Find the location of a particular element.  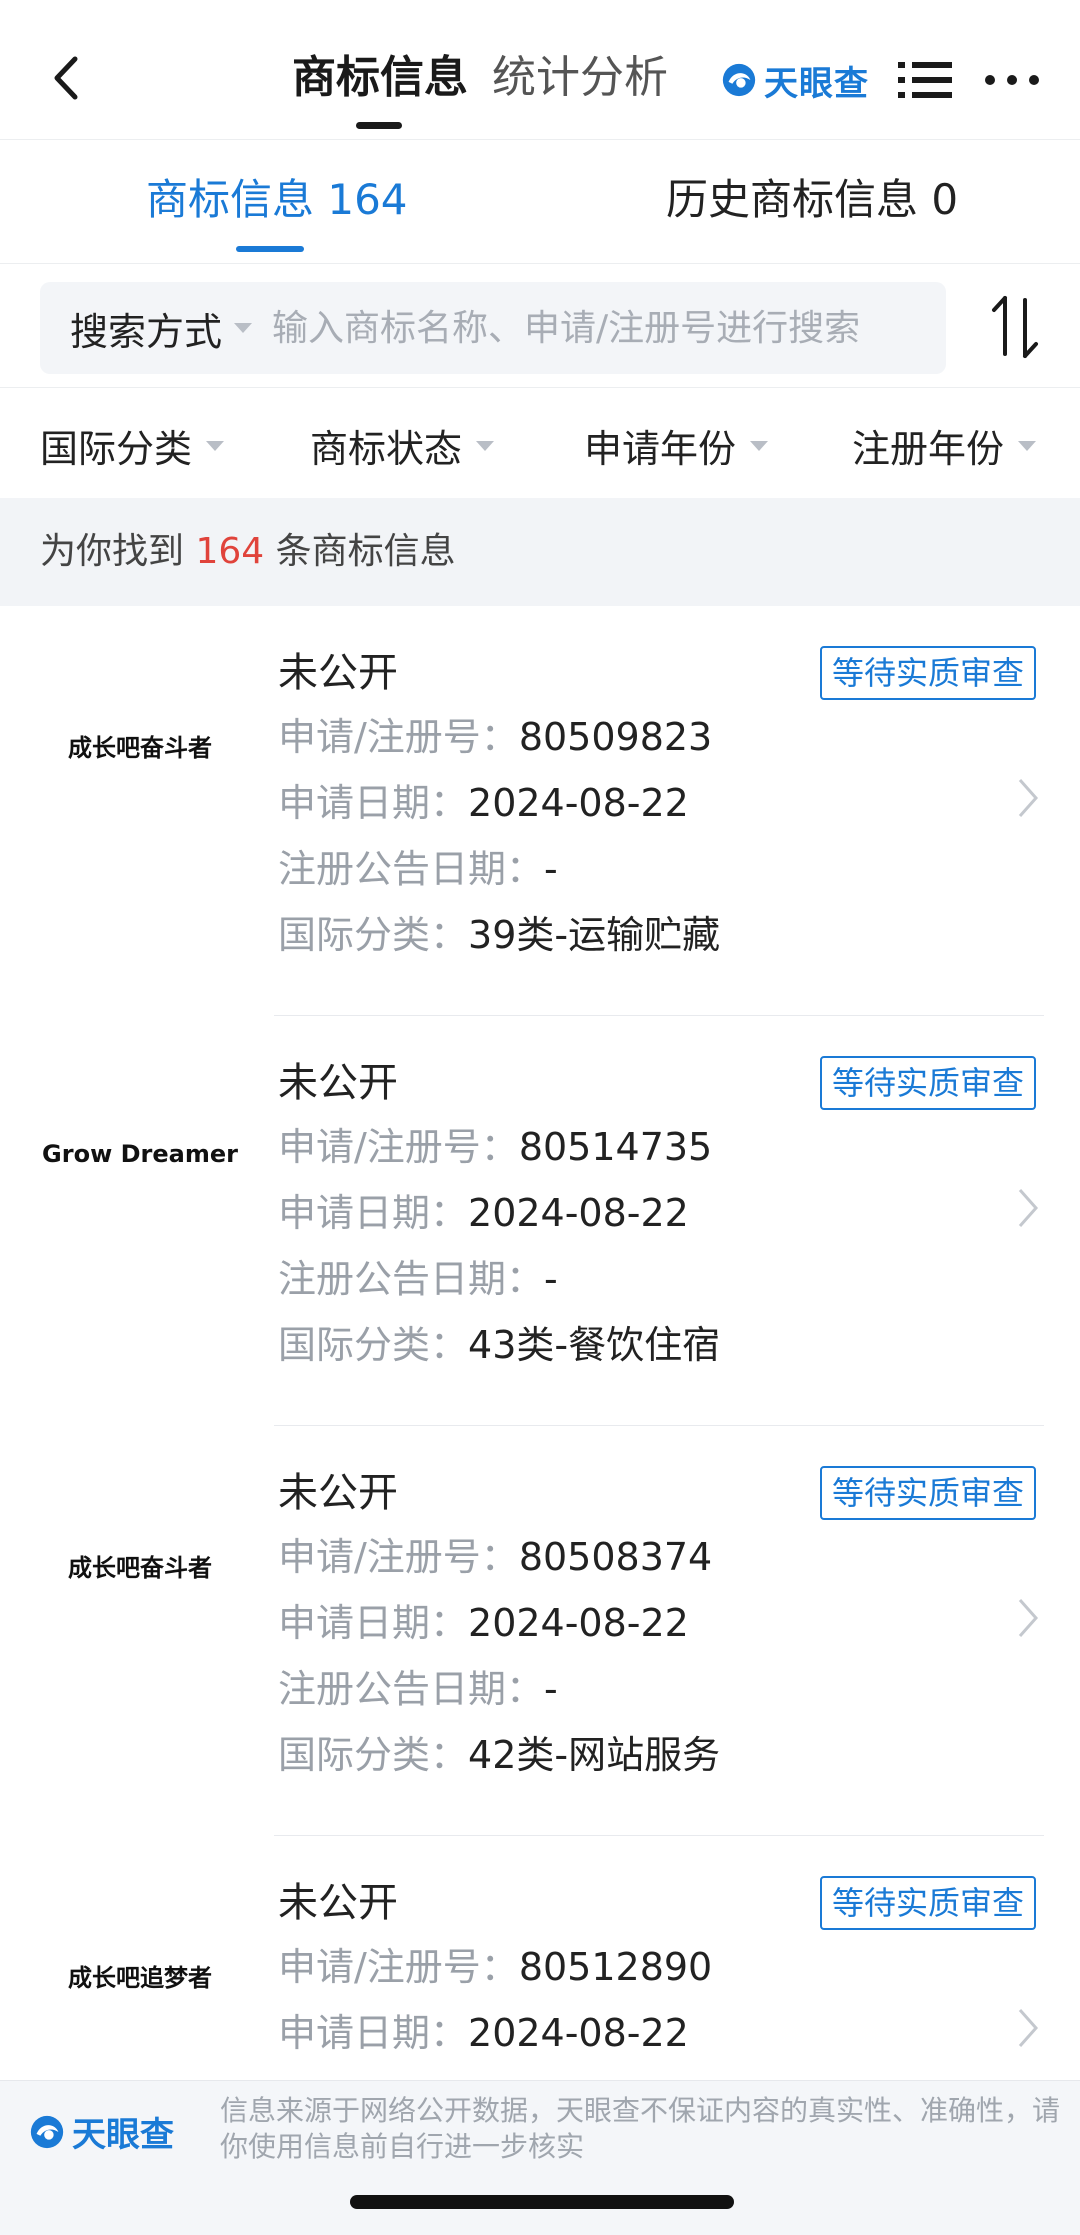

footer-logo: 天眼查 is located at coordinates (101, 2131).